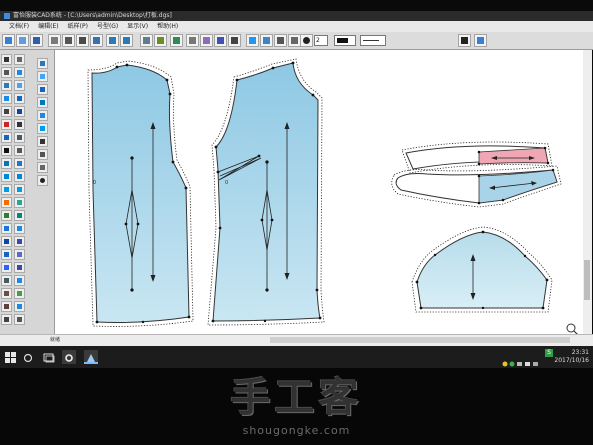 The height and width of the screenshot is (445, 593). I want to click on line-style-select, so click(373, 40).